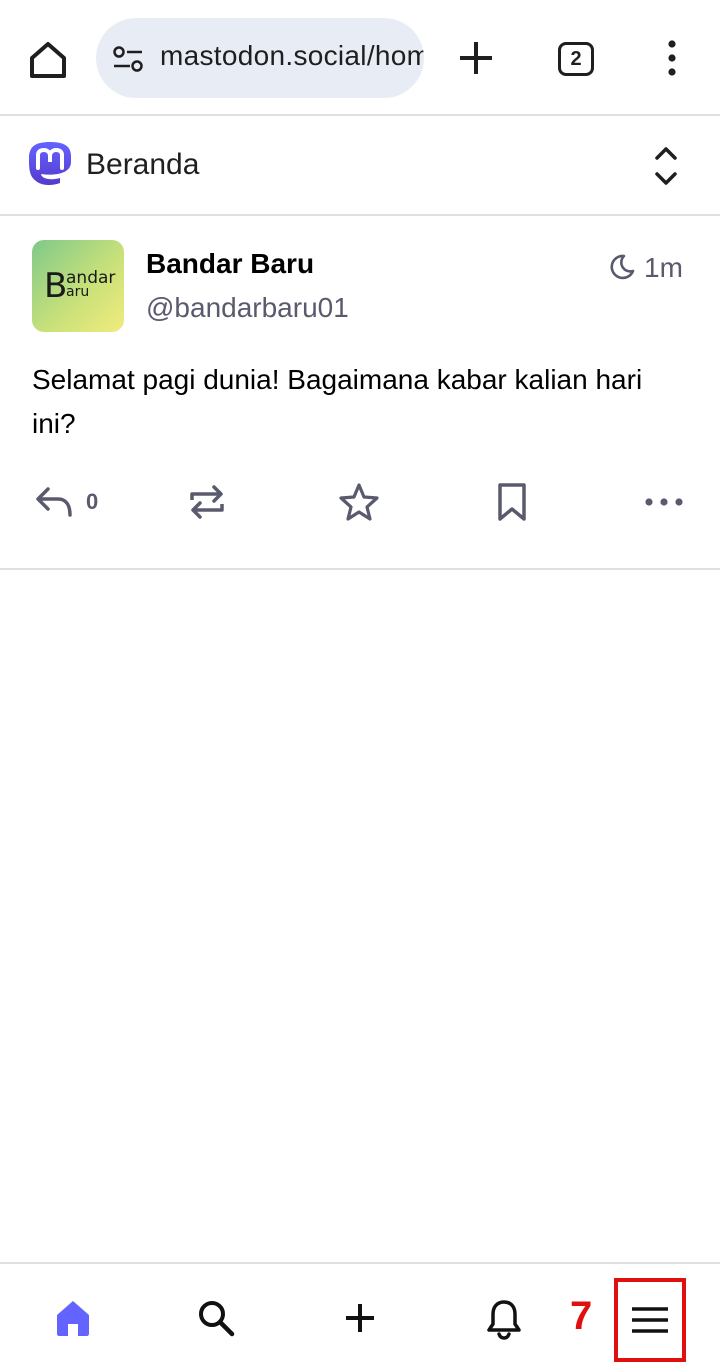 The height and width of the screenshot is (1372, 720). I want to click on reply-count: 0, so click(92, 501).